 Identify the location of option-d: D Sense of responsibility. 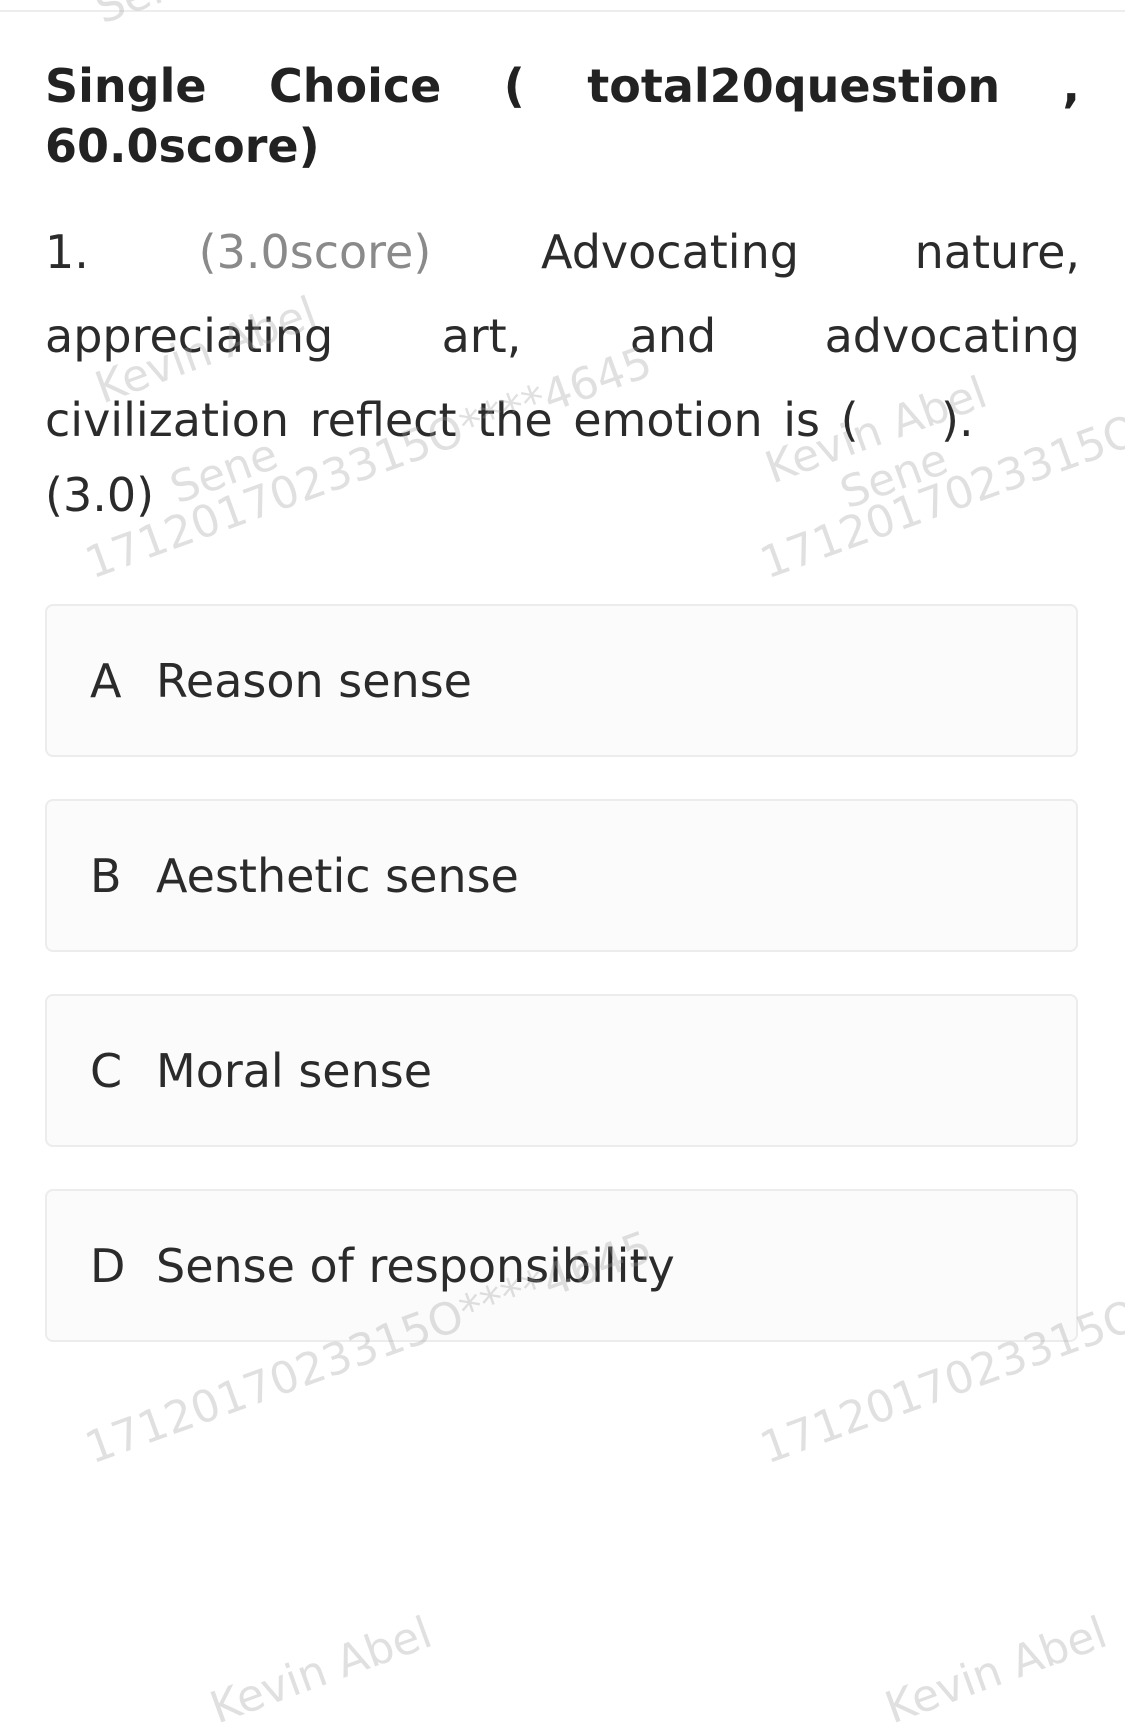
(561, 1265).